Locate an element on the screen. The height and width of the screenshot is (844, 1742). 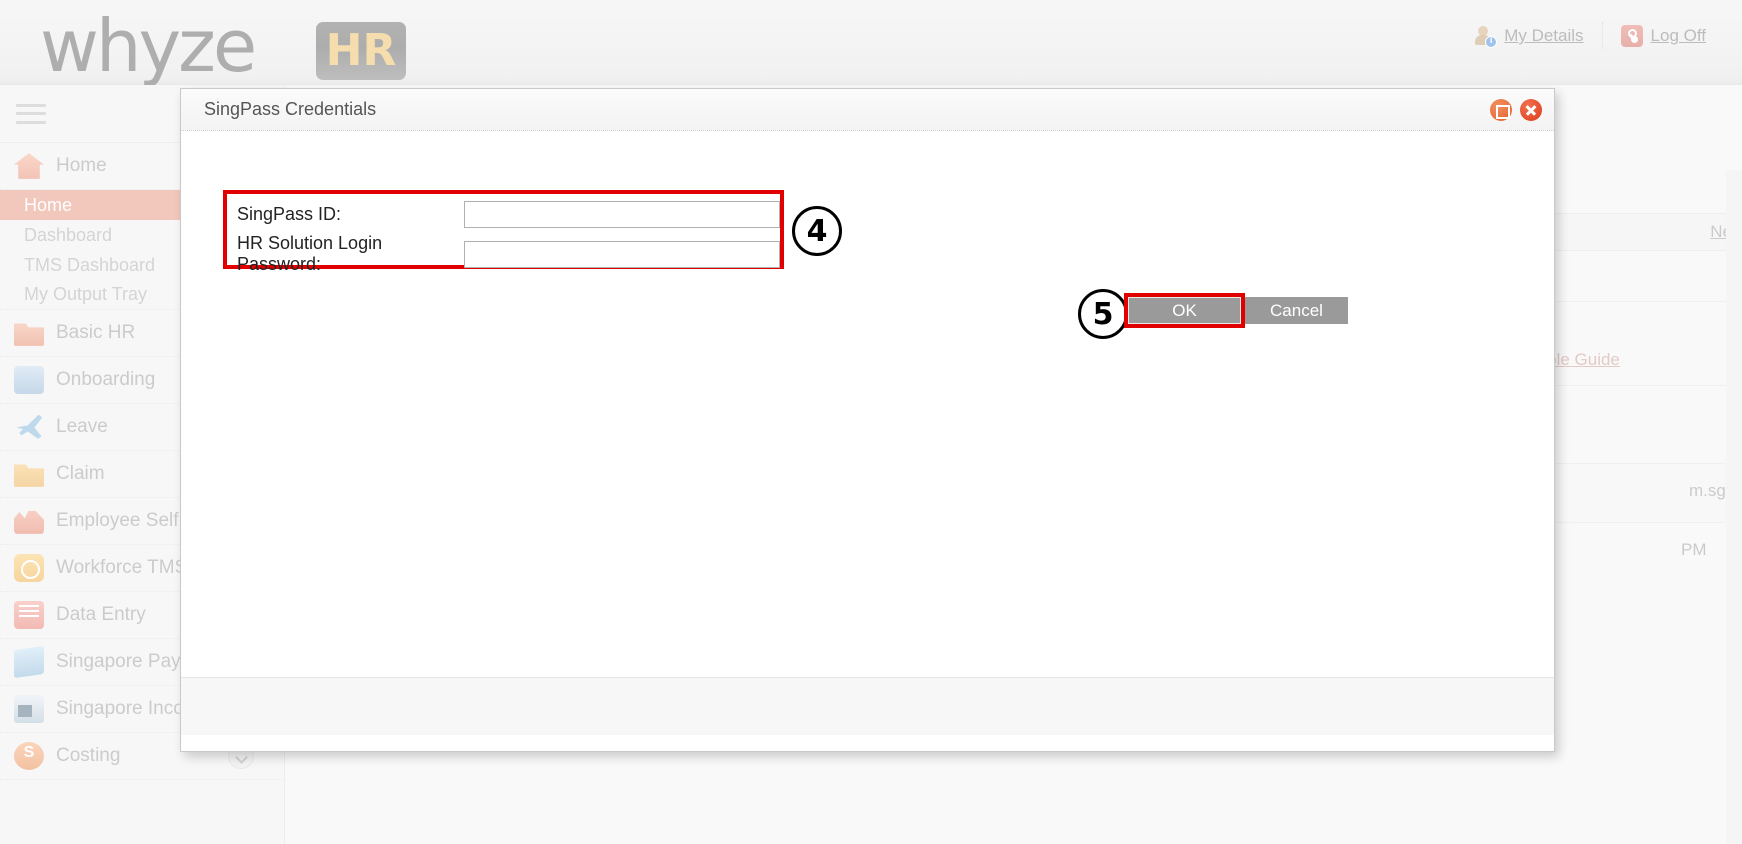
singpass-id-input is located at coordinates (622, 214).